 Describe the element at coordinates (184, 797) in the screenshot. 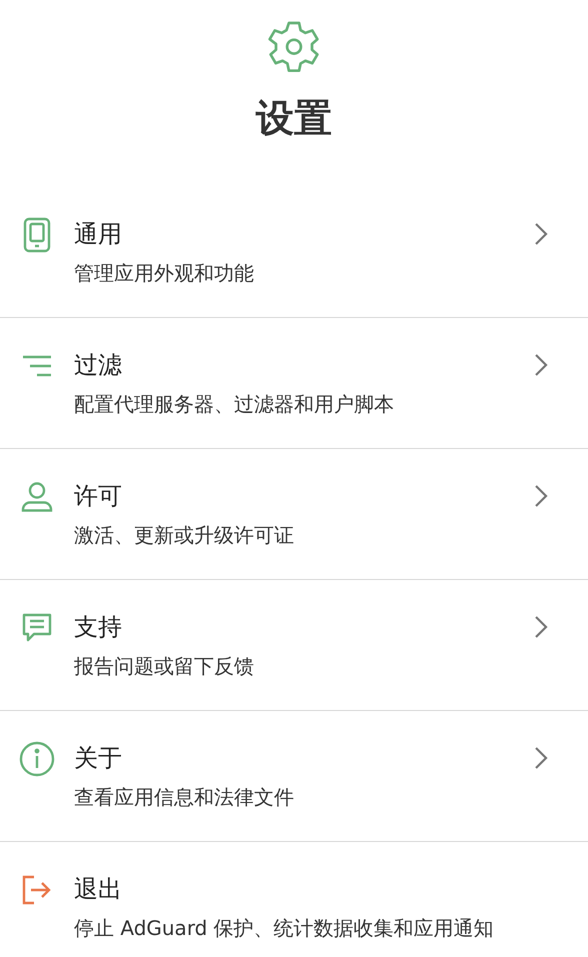

I see `item-subtitle: 查看应用信息和法律文件` at that location.